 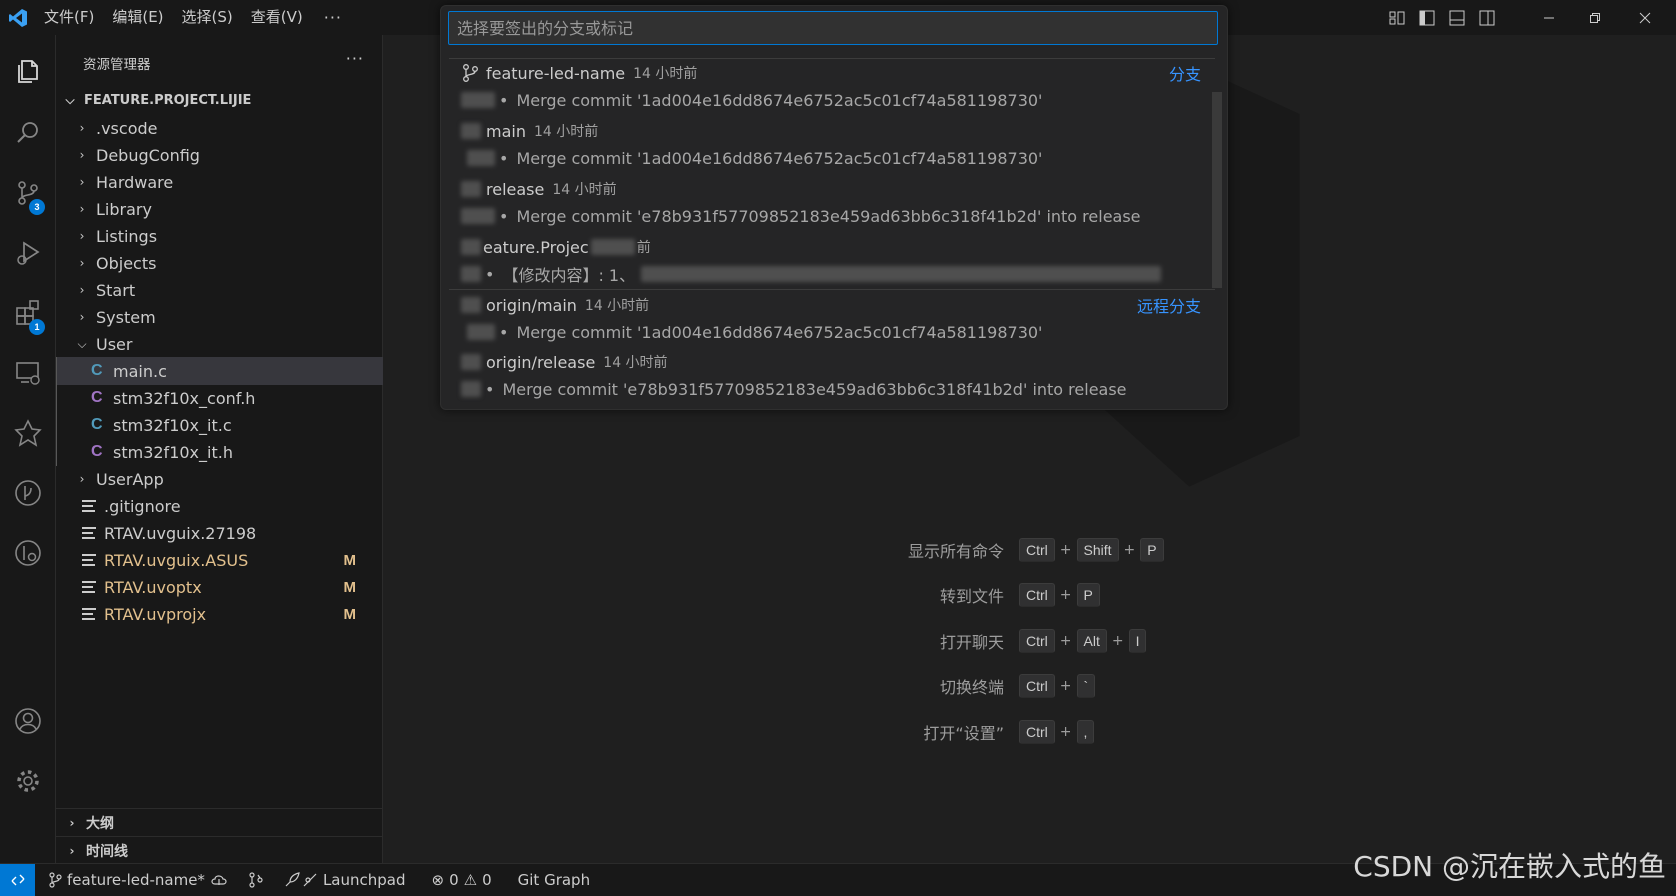 I want to click on file-rtav-uvguix-asus: RTAV.uvguix.ASUS M, so click(x=219, y=560).